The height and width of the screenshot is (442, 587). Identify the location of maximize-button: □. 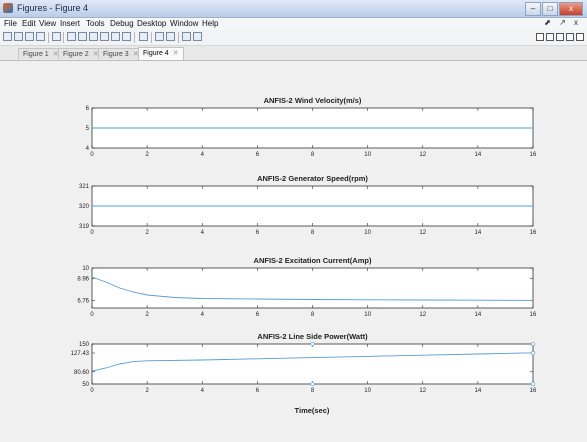
(550, 9).